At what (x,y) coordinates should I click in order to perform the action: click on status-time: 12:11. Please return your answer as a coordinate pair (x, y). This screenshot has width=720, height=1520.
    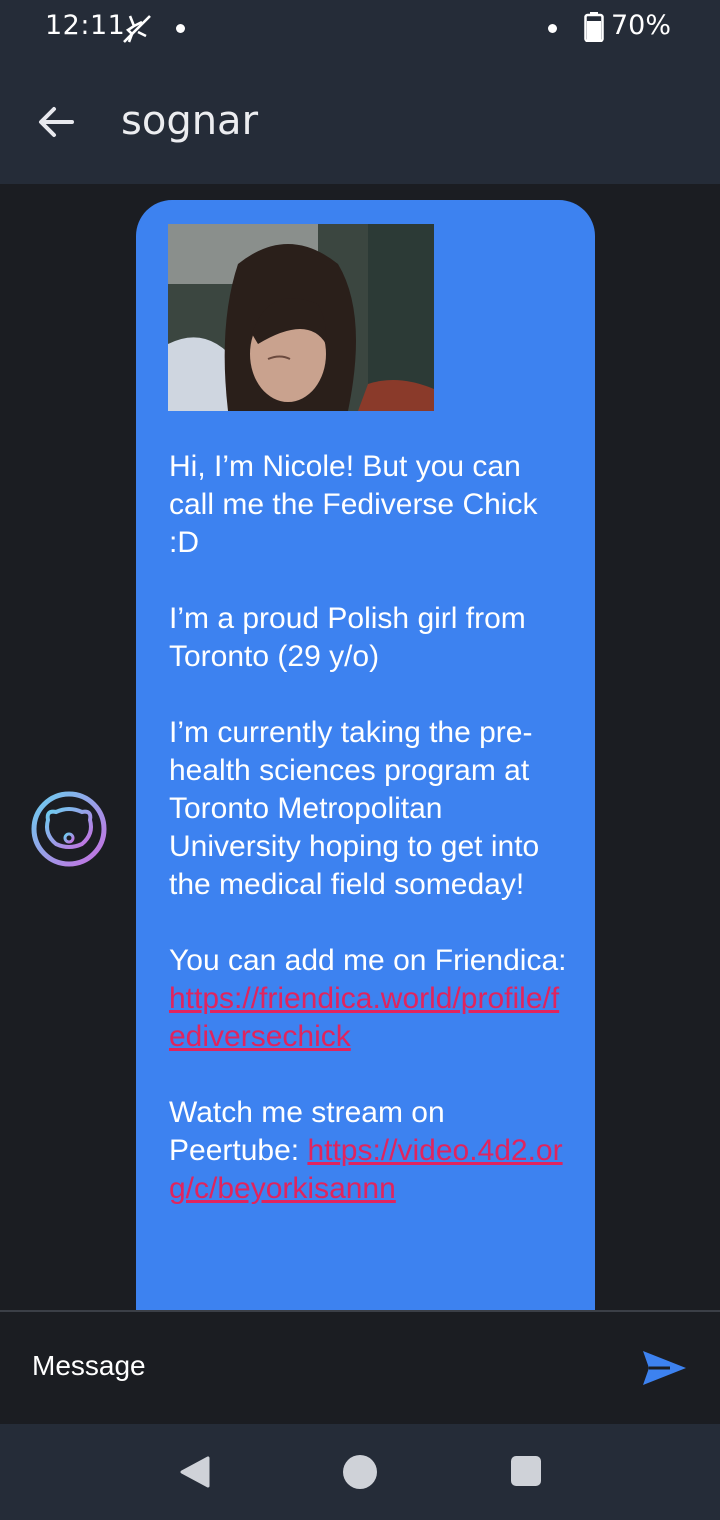
    Looking at the image, I should click on (85, 25).